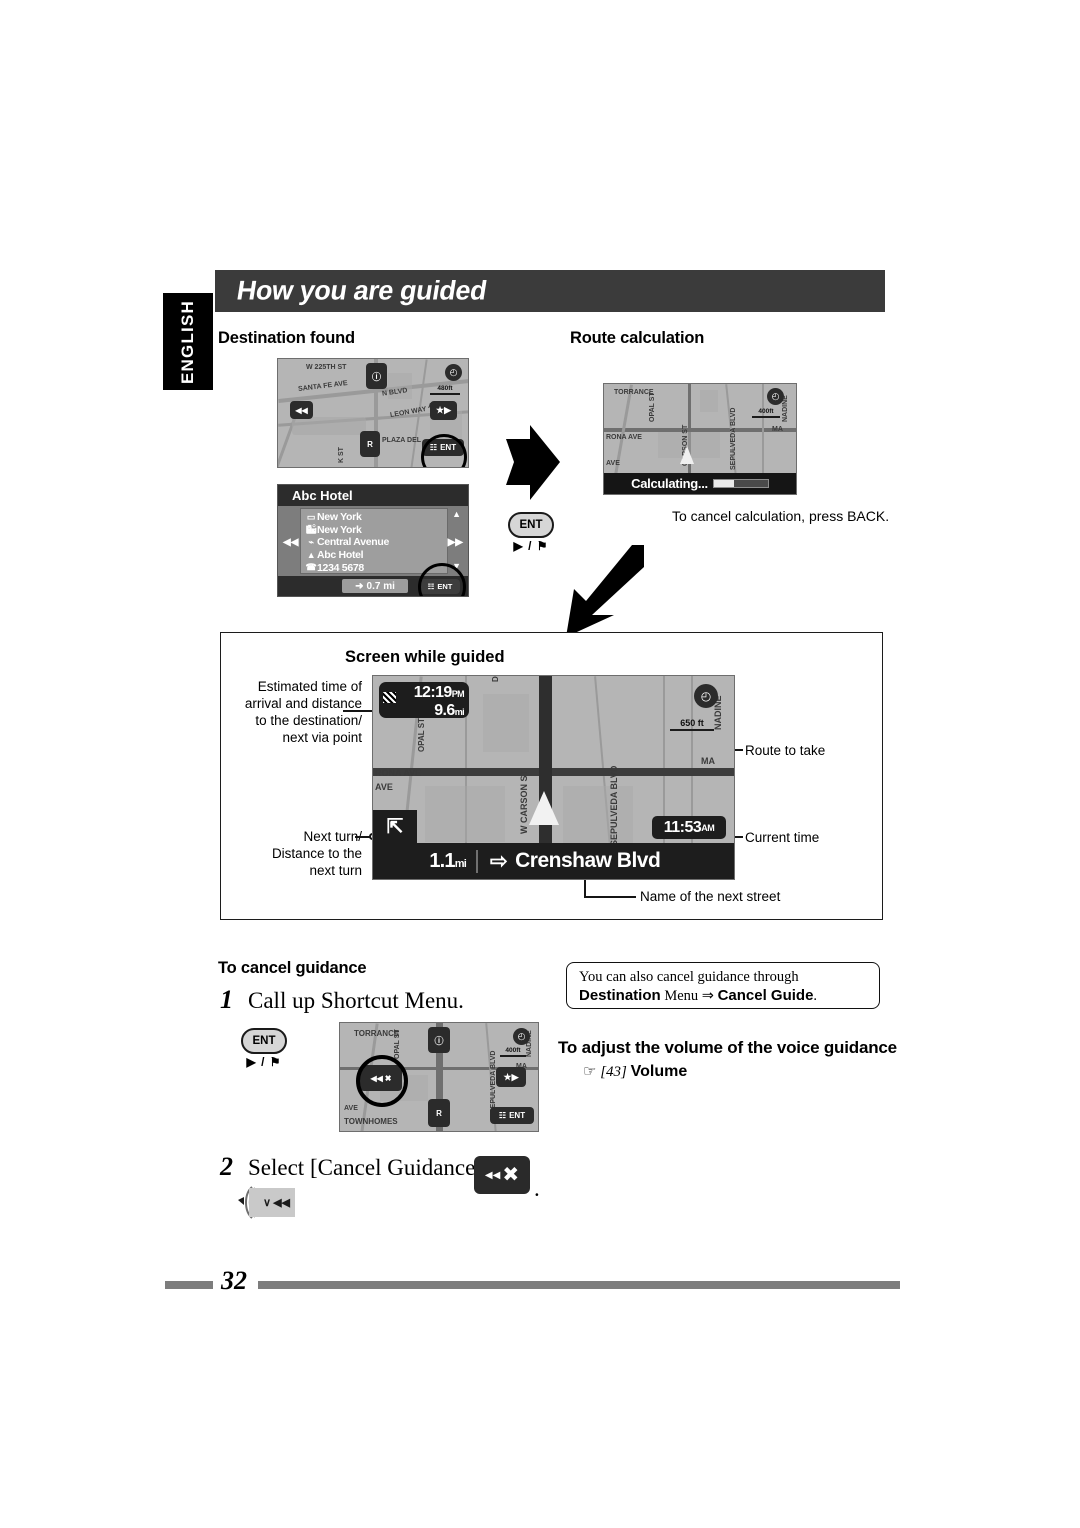 The width and height of the screenshot is (1080, 1528). What do you see at coordinates (444, 710) in the screenshot?
I see `eta-distance: 9.6` at bounding box center [444, 710].